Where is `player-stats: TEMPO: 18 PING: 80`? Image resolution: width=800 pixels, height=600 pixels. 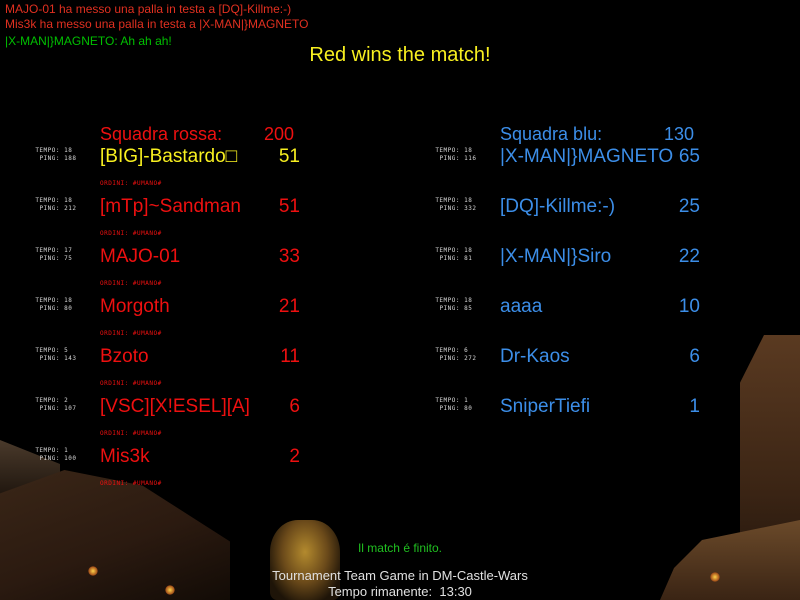 player-stats: TEMPO: 18 PING: 80 is located at coordinates (50, 305).